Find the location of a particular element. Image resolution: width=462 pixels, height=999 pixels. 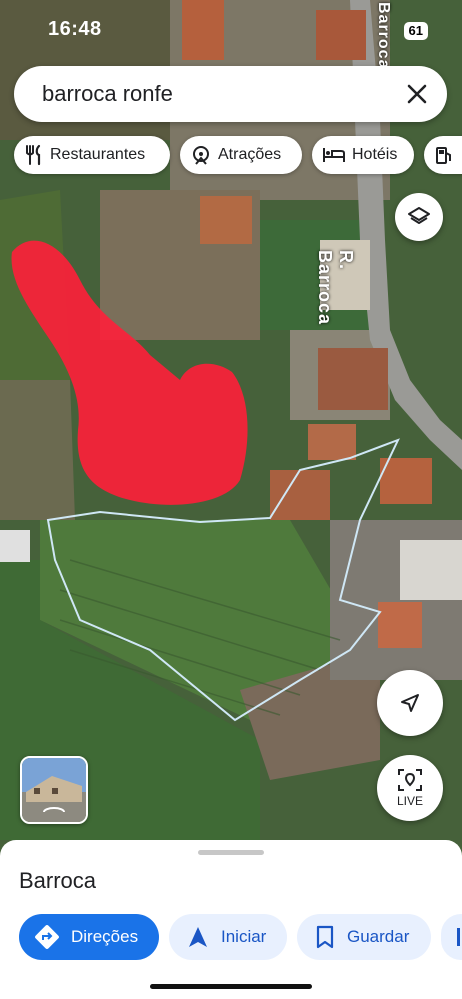

chip-restaurants: Restaurantes is located at coordinates (92, 155).